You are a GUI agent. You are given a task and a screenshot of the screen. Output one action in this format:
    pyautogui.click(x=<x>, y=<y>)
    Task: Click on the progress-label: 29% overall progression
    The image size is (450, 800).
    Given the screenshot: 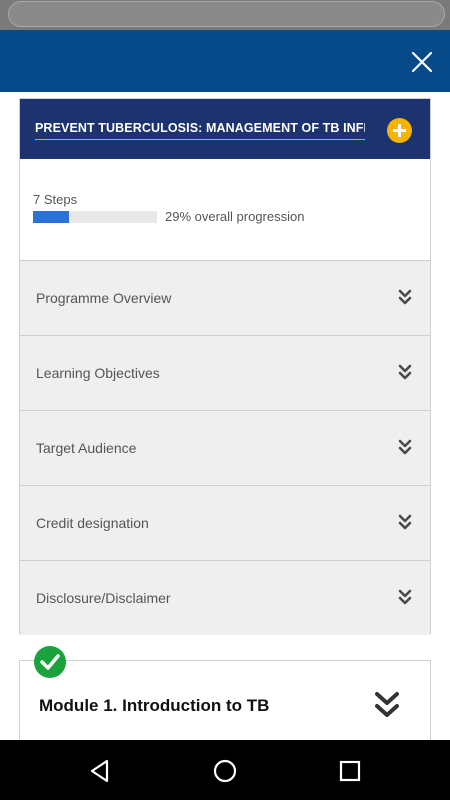 What is the action you would take?
    pyautogui.click(x=235, y=216)
    